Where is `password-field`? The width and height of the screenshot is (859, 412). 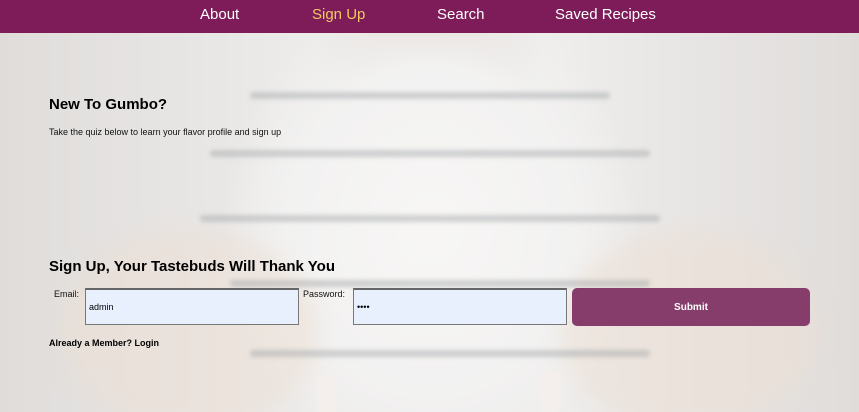 password-field is located at coordinates (460, 306).